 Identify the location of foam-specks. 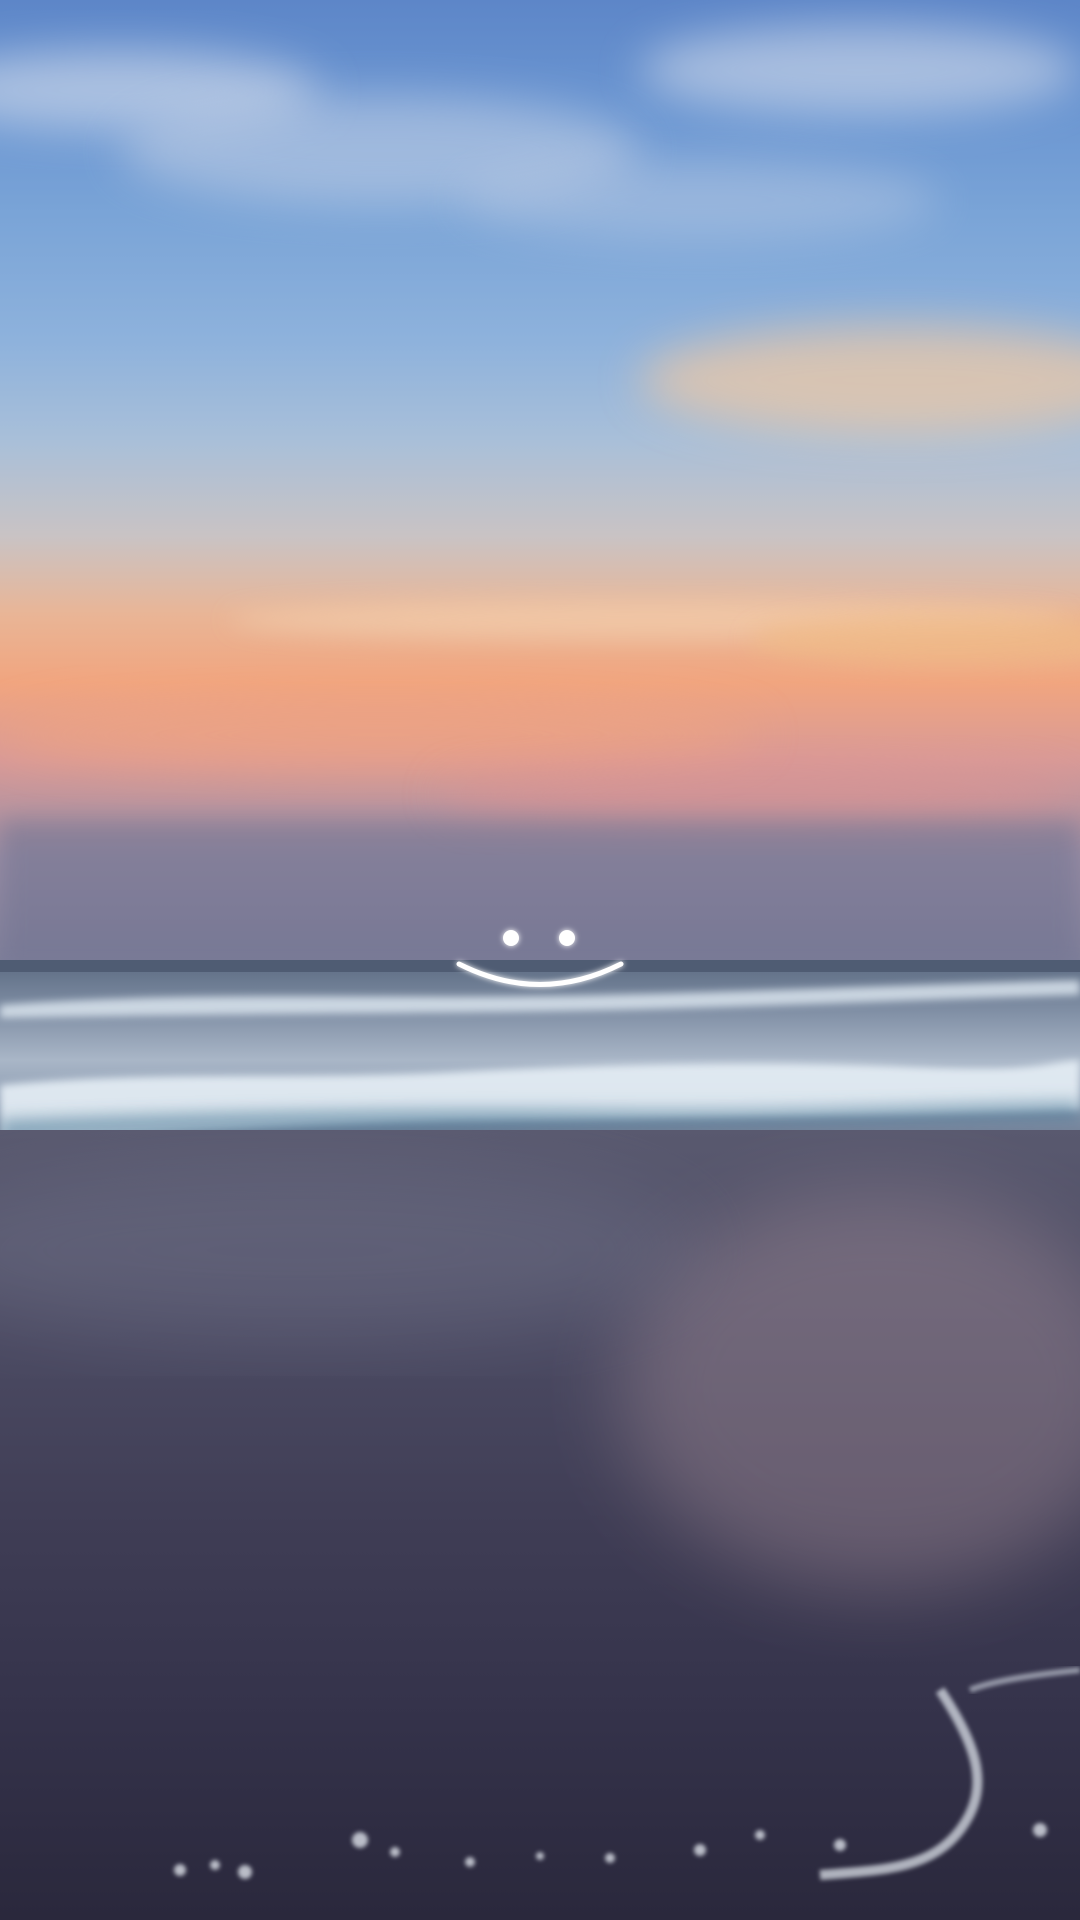
(610, 1851).